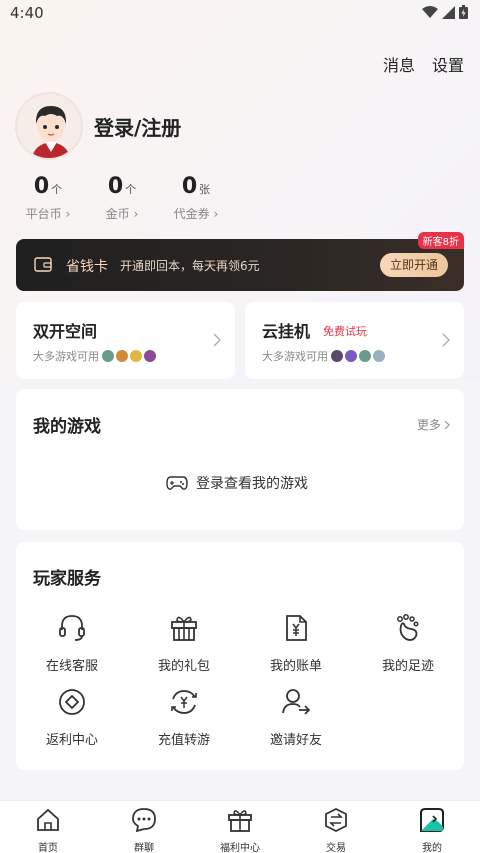 This screenshot has height=853, width=480. Describe the element at coordinates (252, 484) in the screenshot. I see `login-view-games-label: 登录查看我的游戏` at that location.